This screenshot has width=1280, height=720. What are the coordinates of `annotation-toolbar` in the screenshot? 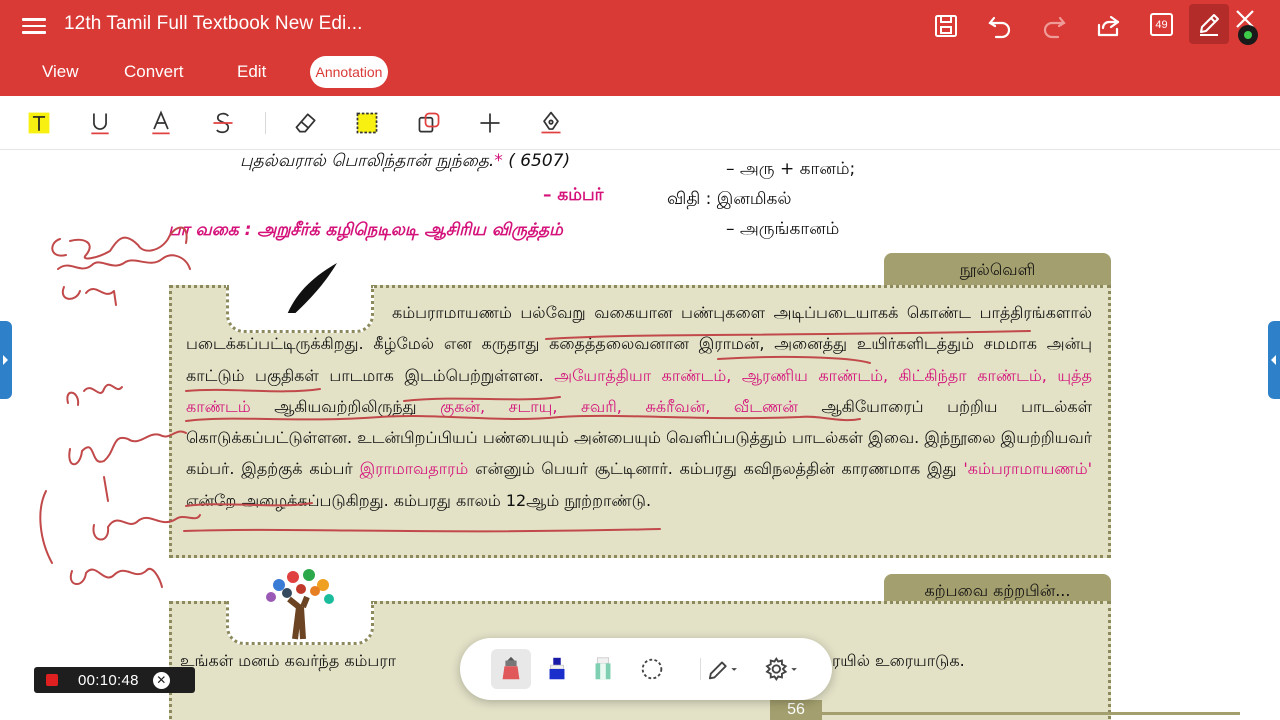 It's located at (640, 123).